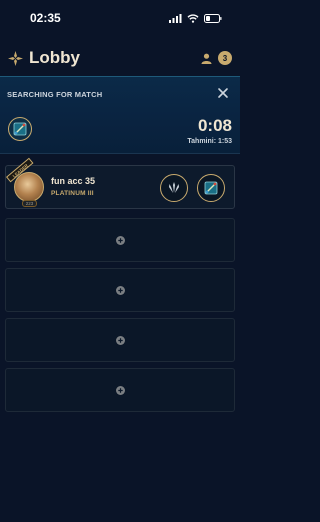  I want to click on party-slot-leader: LEADER 223 fun acc 35 PLATINUM III, so click(120, 183).